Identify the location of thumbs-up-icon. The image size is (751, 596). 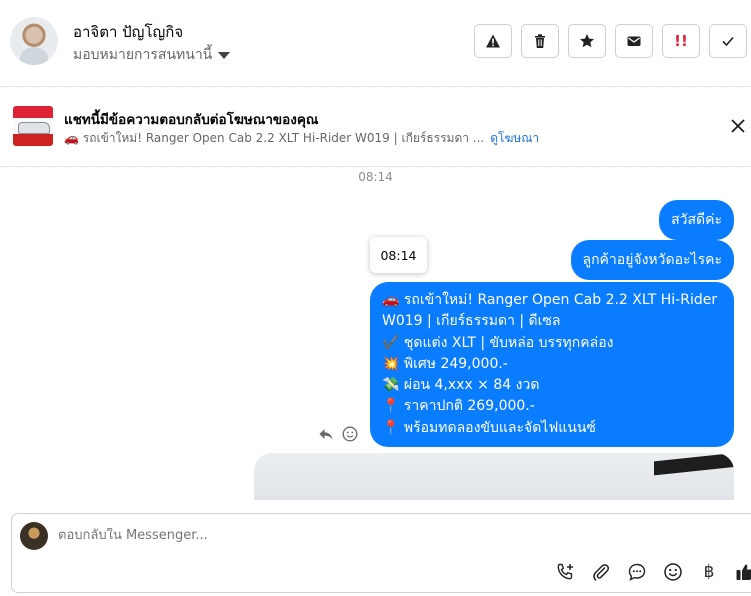
(743, 572).